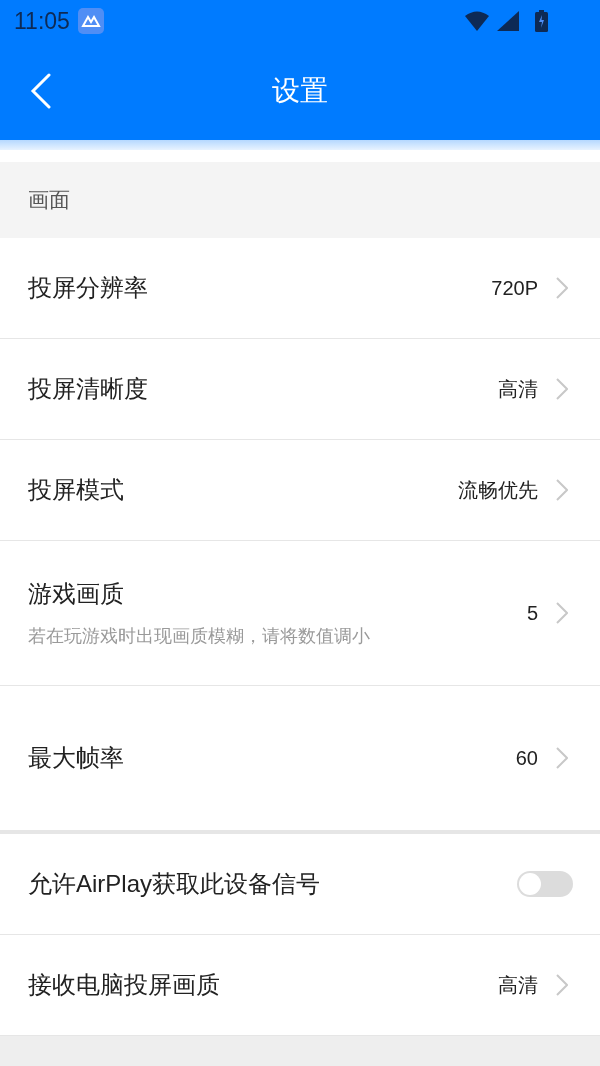  What do you see at coordinates (88, 288) in the screenshot?
I see `row-label: 投屏分辨率` at bounding box center [88, 288].